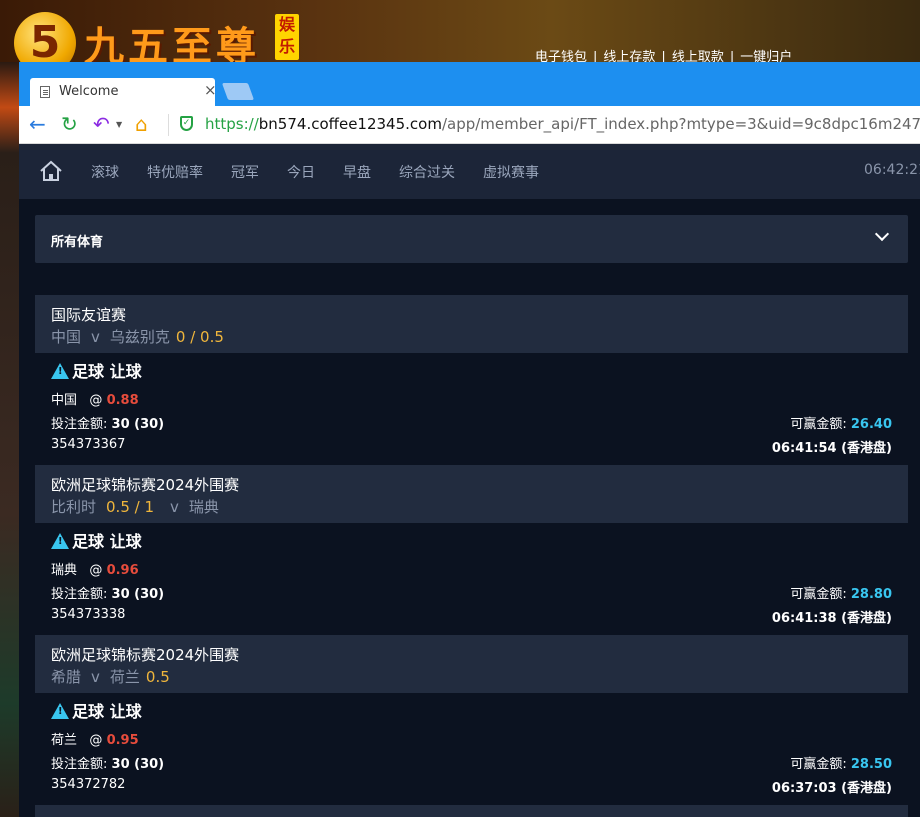 This screenshot has height=817, width=920. I want to click on security-shield-icon: ✓, so click(186, 123).